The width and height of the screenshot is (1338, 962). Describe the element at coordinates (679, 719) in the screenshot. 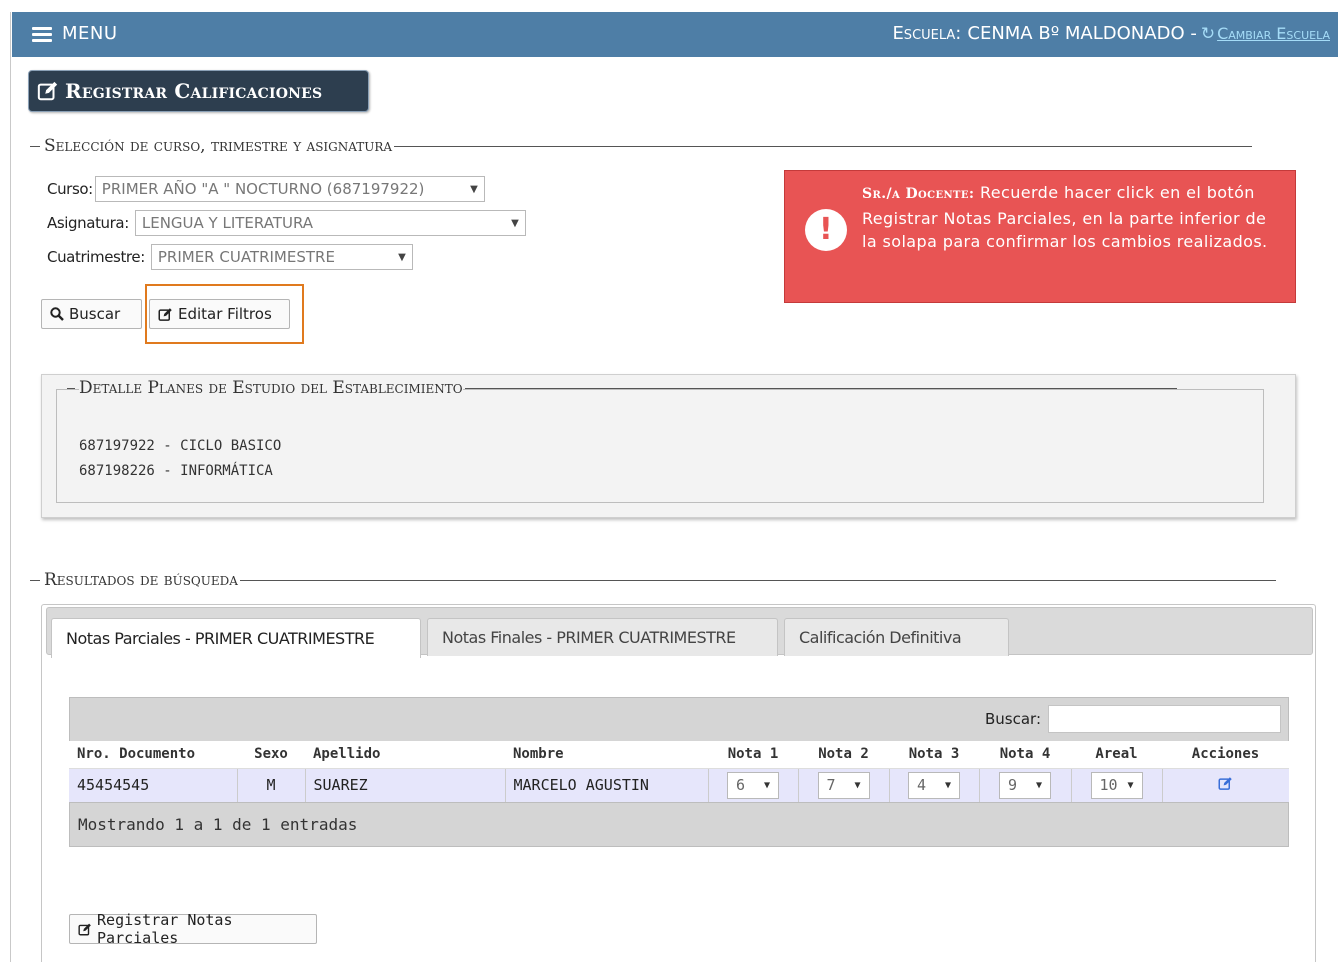

I see `table-toolbar: Buscar:` at that location.